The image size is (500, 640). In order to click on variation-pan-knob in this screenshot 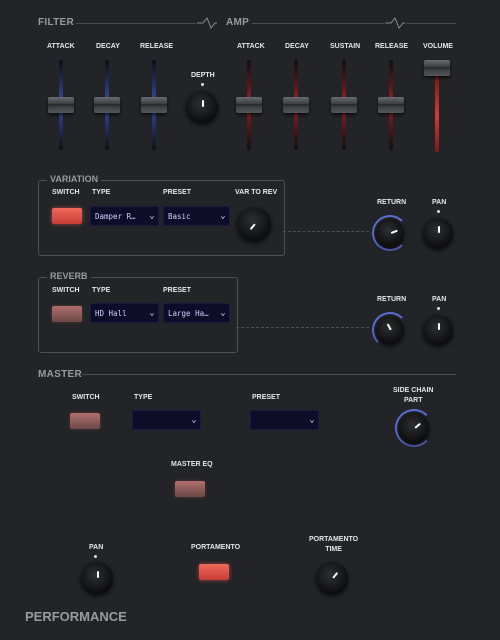, I will do `click(438, 233)`.